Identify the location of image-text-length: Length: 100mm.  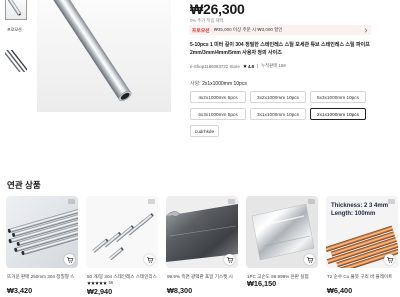
(353, 213).